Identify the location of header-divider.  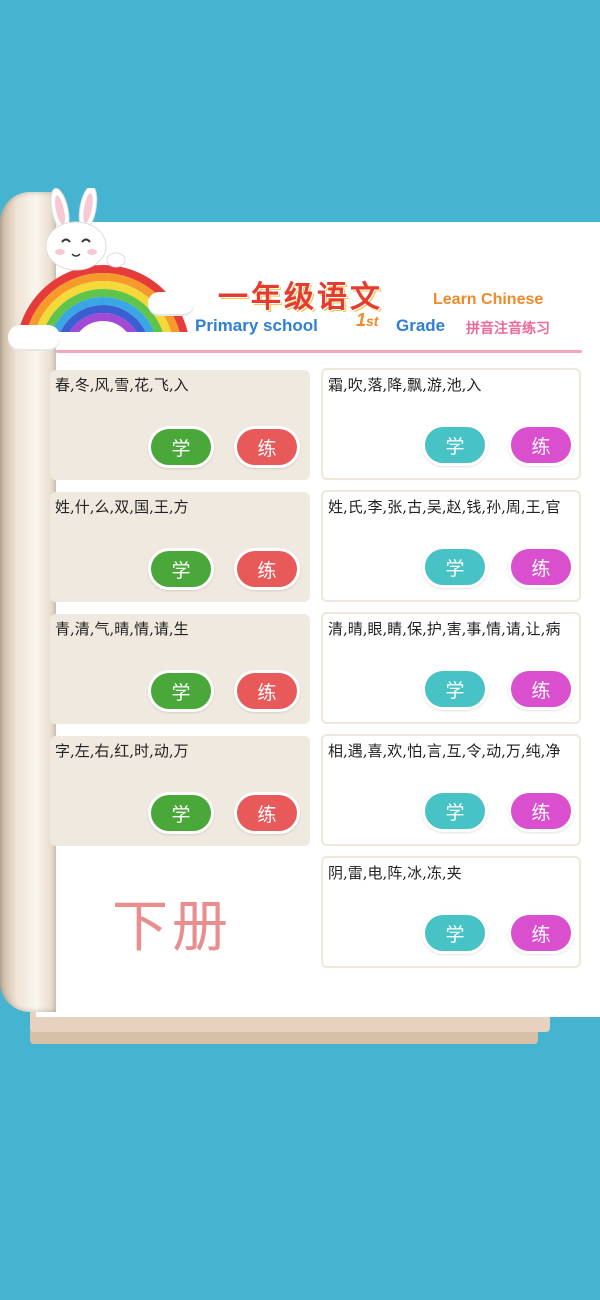
(319, 351).